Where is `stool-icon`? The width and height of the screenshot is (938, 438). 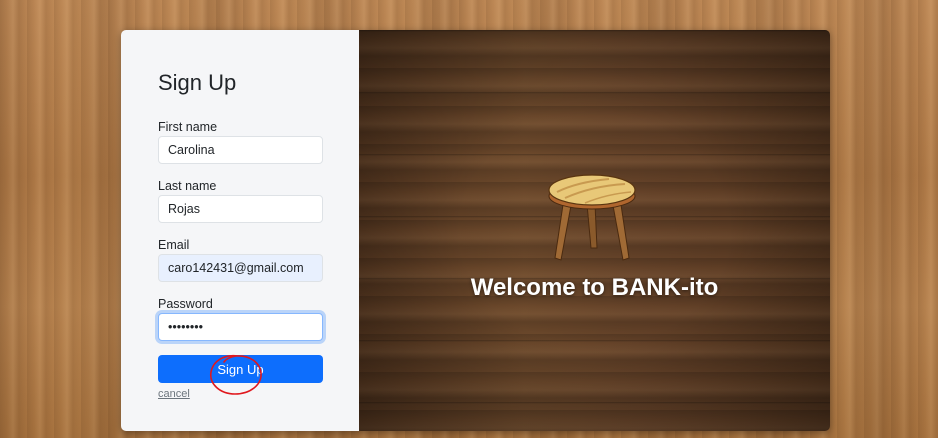 stool-icon is located at coordinates (592, 217).